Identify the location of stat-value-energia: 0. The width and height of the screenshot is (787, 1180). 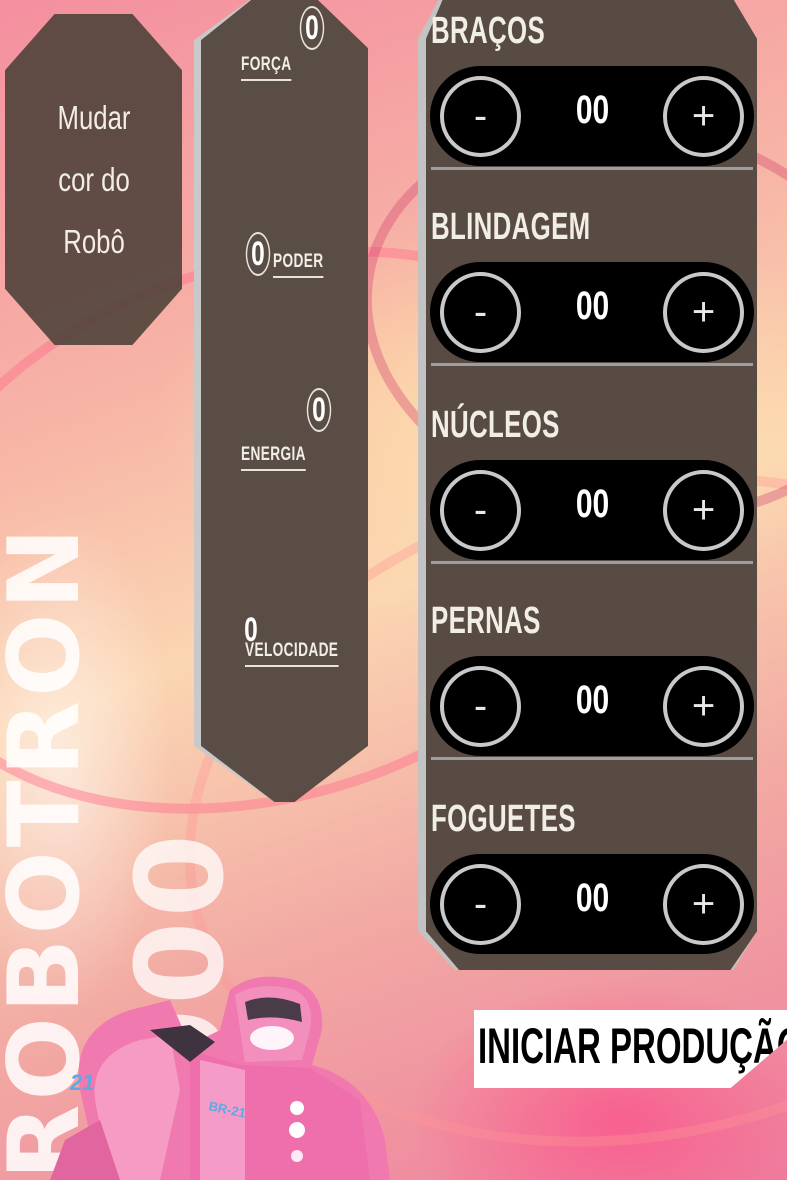
(319, 410).